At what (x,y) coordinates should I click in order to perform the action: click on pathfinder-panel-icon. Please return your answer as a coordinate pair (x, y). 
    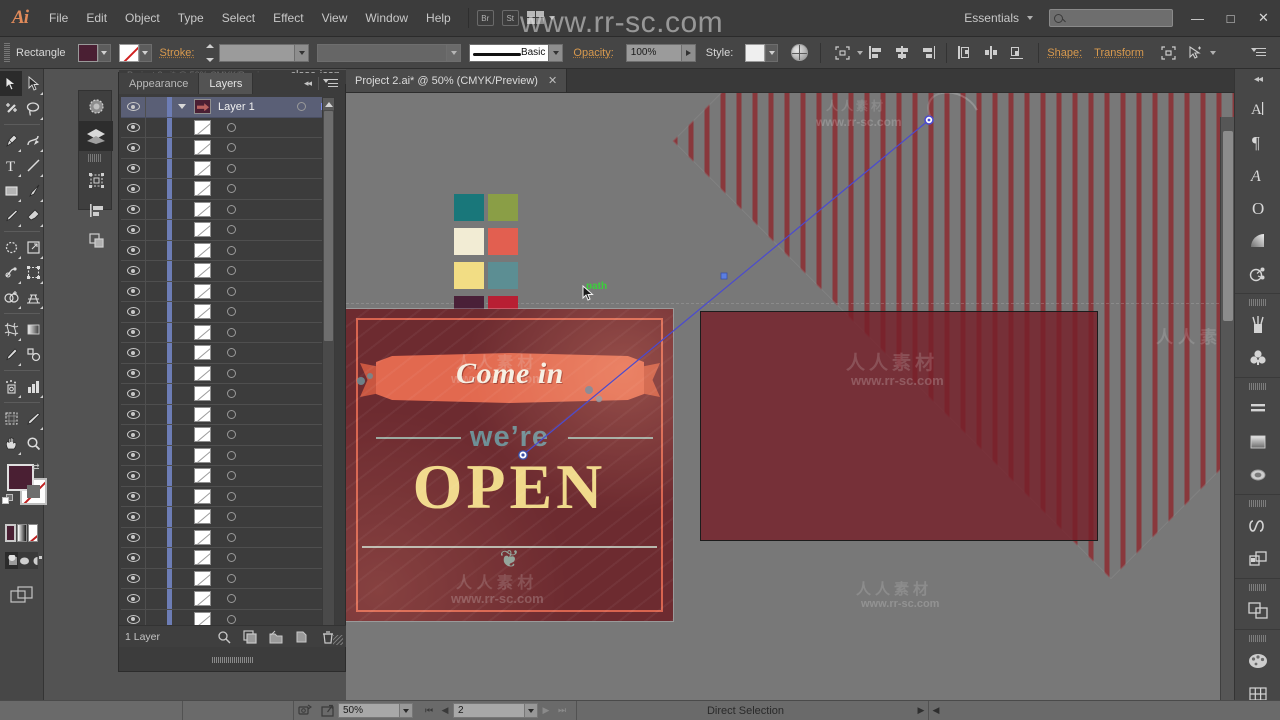
    Looking at the image, I should click on (96, 240).